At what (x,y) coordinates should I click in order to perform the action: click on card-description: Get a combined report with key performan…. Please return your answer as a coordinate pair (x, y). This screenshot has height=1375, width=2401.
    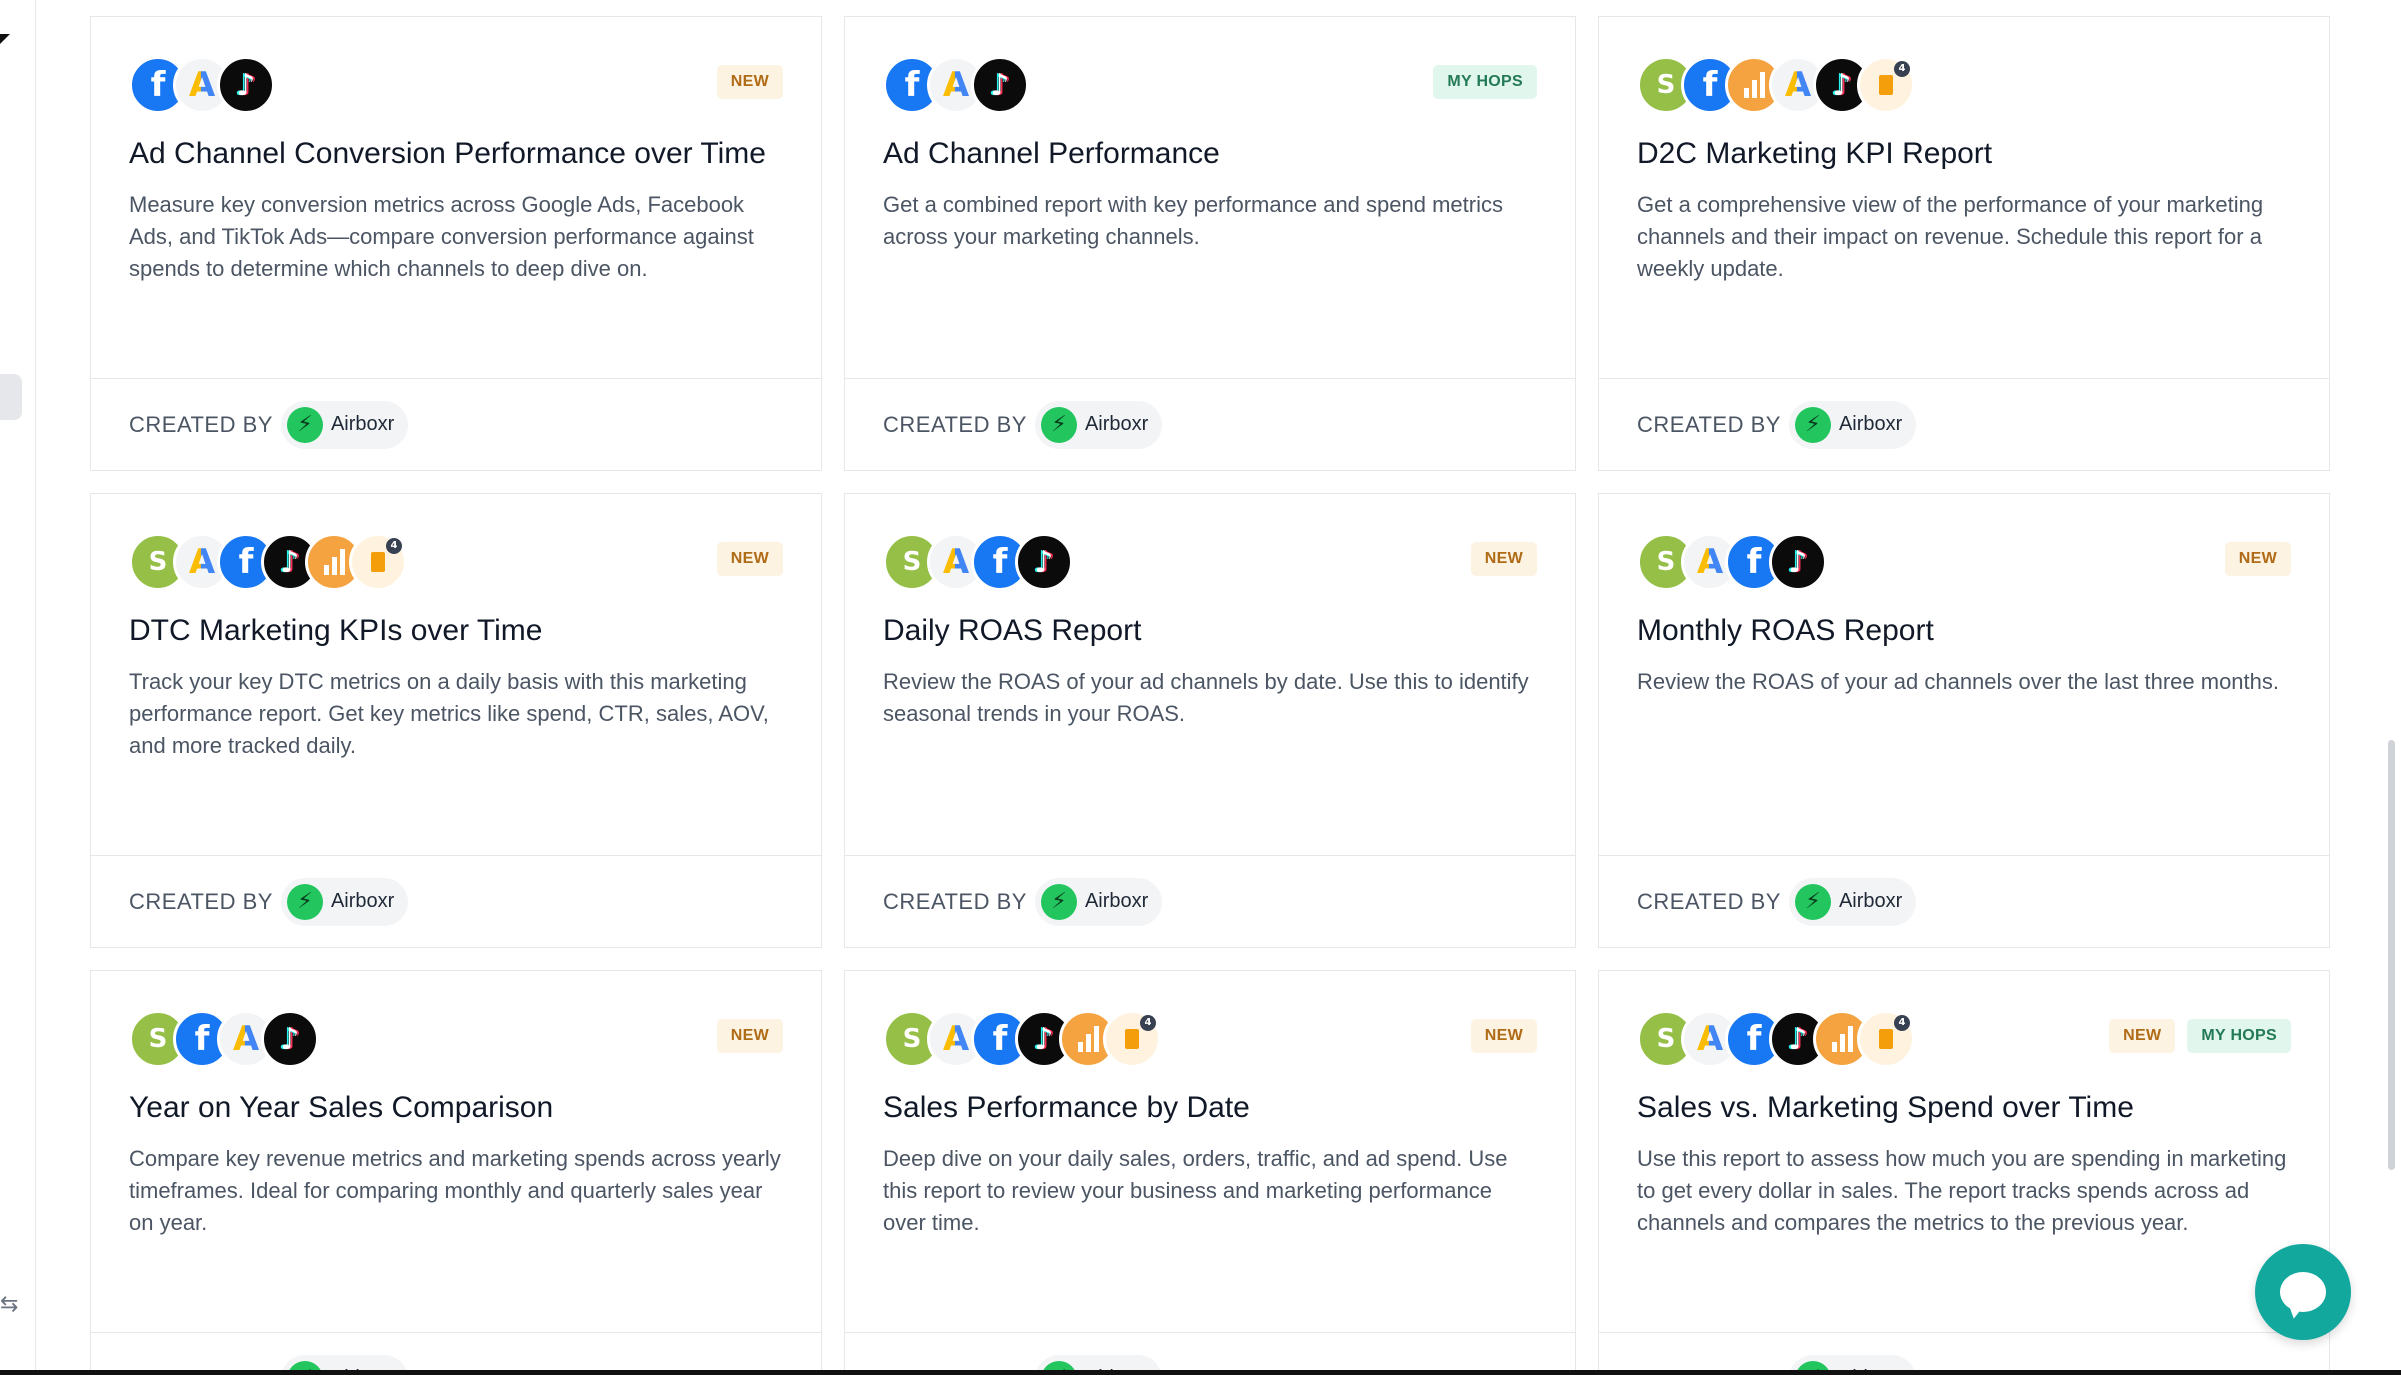
    Looking at the image, I should click on (1193, 220).